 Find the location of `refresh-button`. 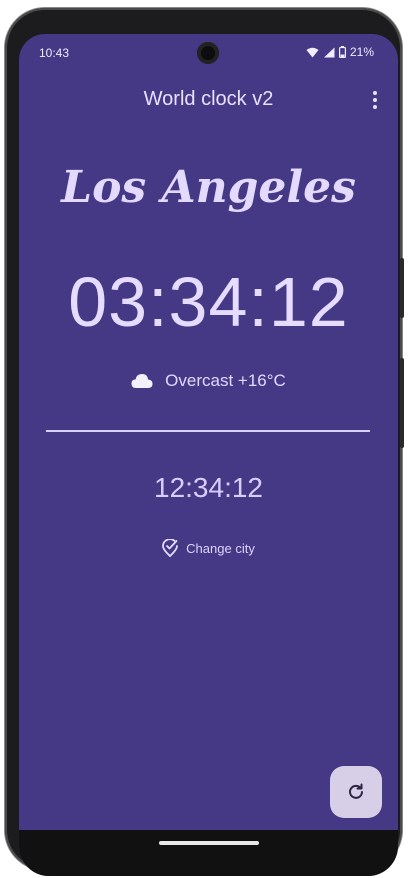

refresh-button is located at coordinates (356, 792).